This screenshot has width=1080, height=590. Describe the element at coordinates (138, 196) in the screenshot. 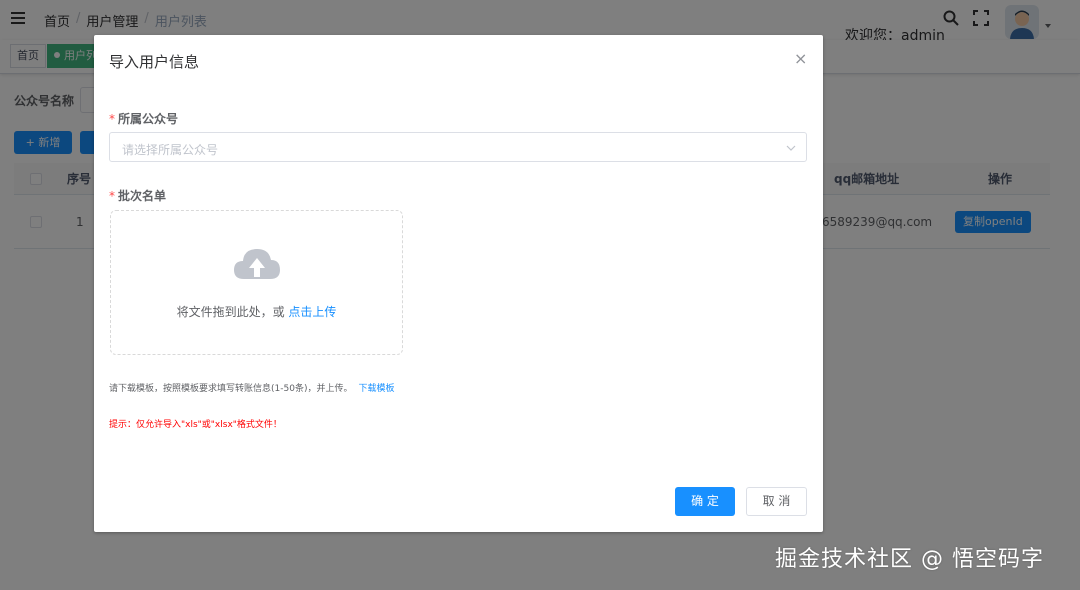

I see `batch-label: * 批次名单` at that location.